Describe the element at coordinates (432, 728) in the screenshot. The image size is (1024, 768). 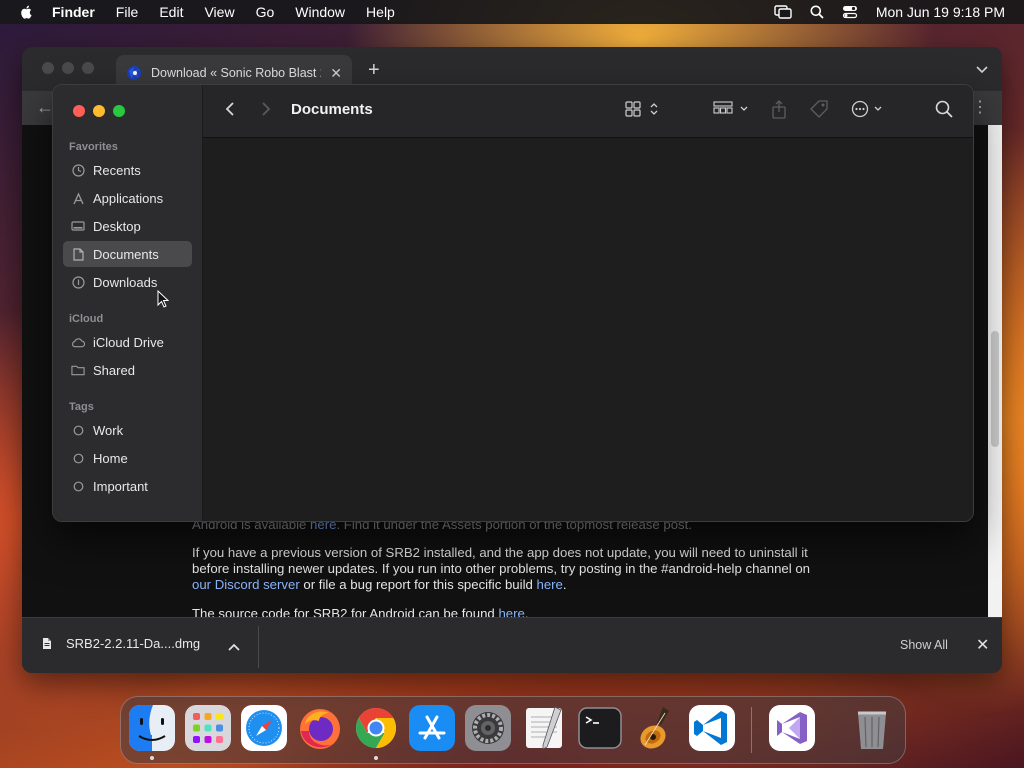
I see `dock-app-store-icon` at that location.